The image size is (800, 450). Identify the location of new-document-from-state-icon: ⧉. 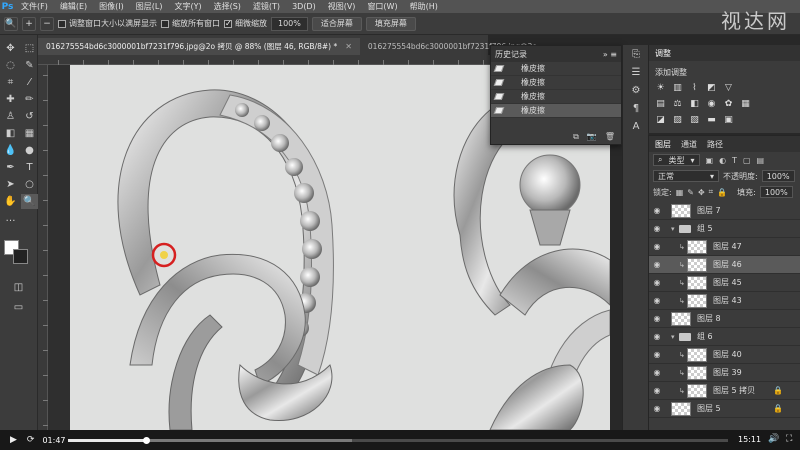
(576, 137).